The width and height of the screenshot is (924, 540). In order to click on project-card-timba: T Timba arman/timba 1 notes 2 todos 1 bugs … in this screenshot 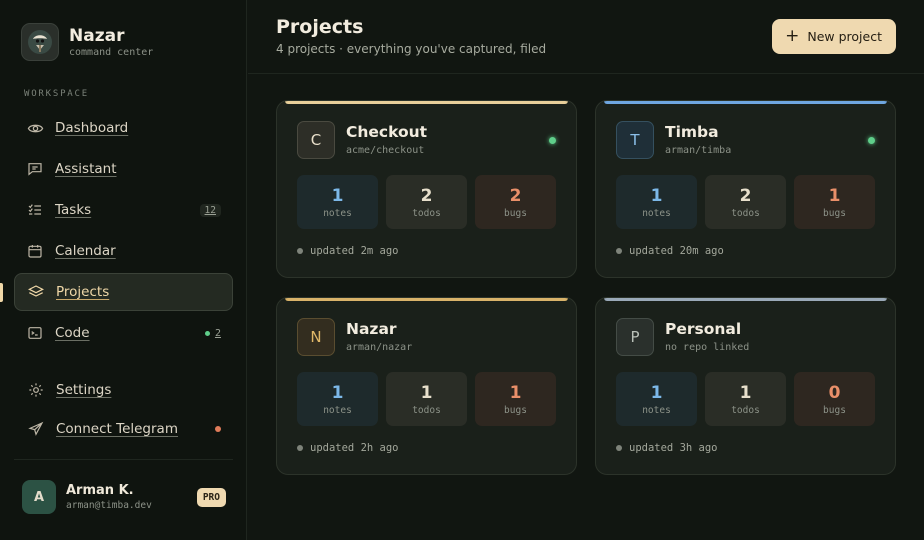, I will do `click(745, 189)`.